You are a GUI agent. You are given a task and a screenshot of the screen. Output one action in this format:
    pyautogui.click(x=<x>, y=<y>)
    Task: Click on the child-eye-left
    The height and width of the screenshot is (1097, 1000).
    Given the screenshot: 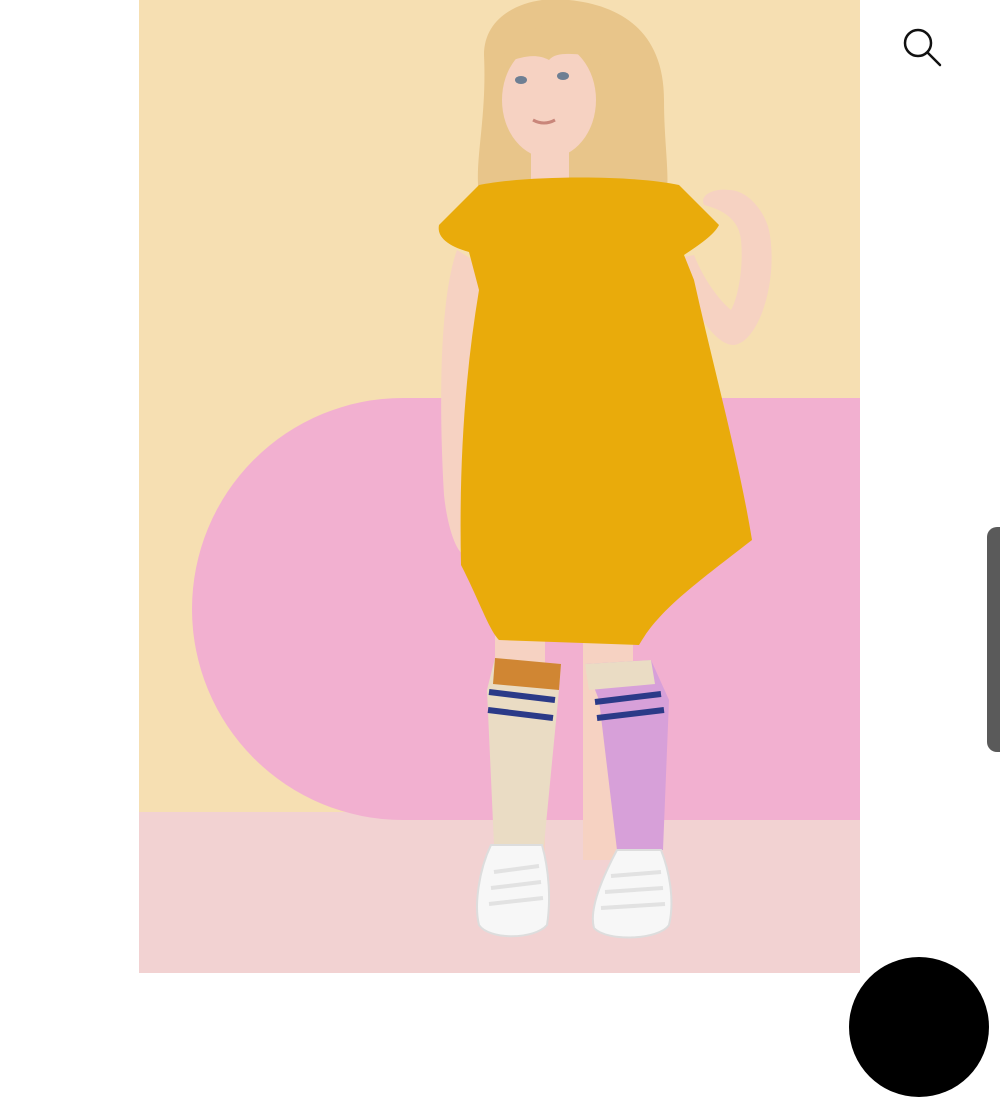 What is the action you would take?
    pyautogui.click(x=521, y=80)
    